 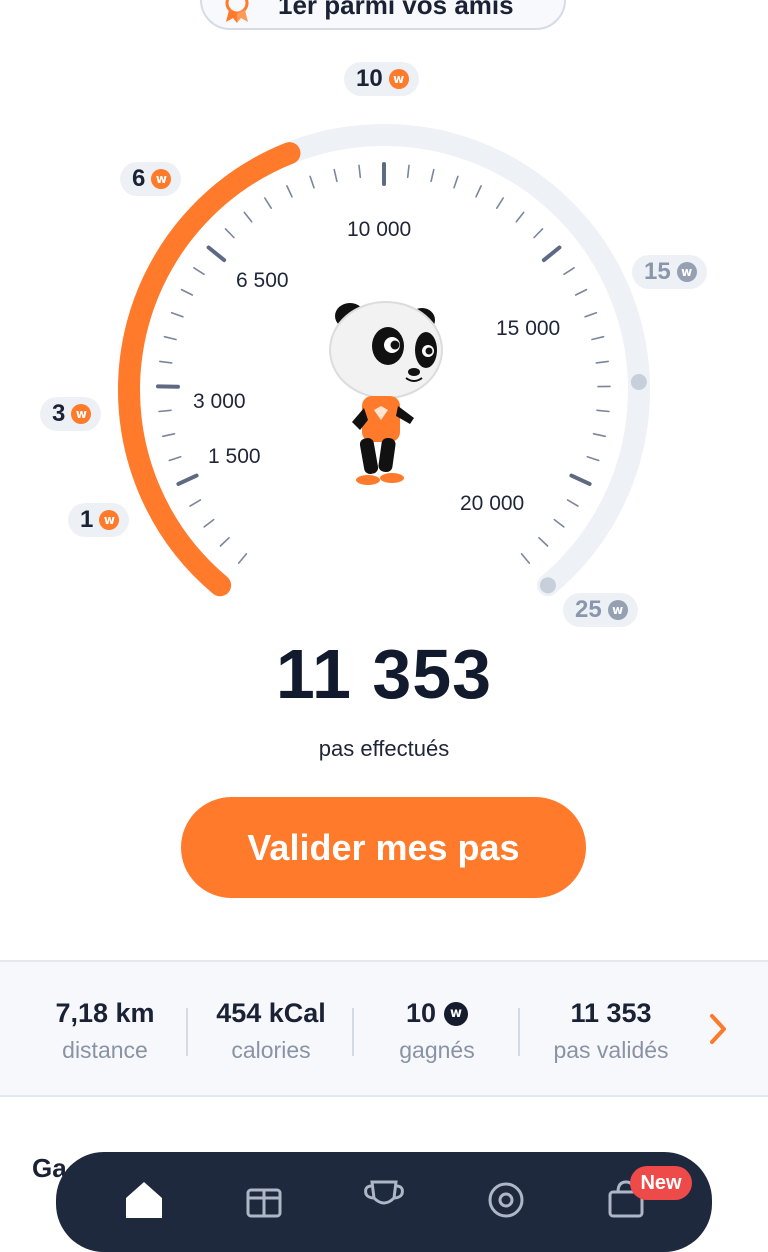 What do you see at coordinates (611, 1031) in the screenshot?
I see `stat-validated-steps: 11 353 pas validés` at bounding box center [611, 1031].